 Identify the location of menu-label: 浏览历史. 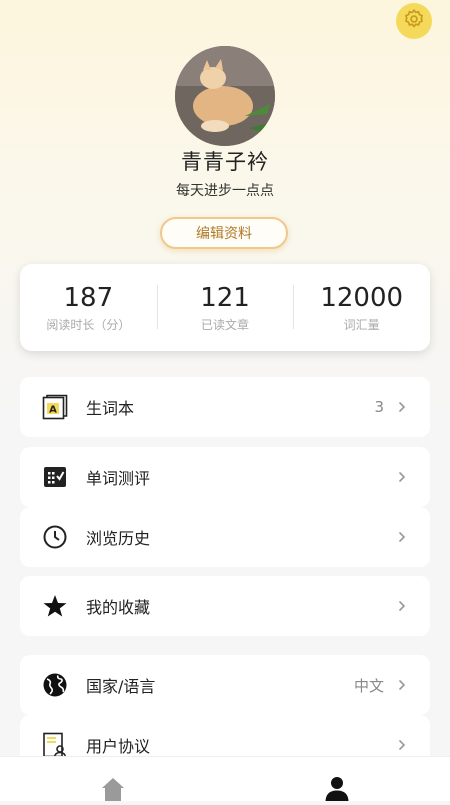
(118, 538).